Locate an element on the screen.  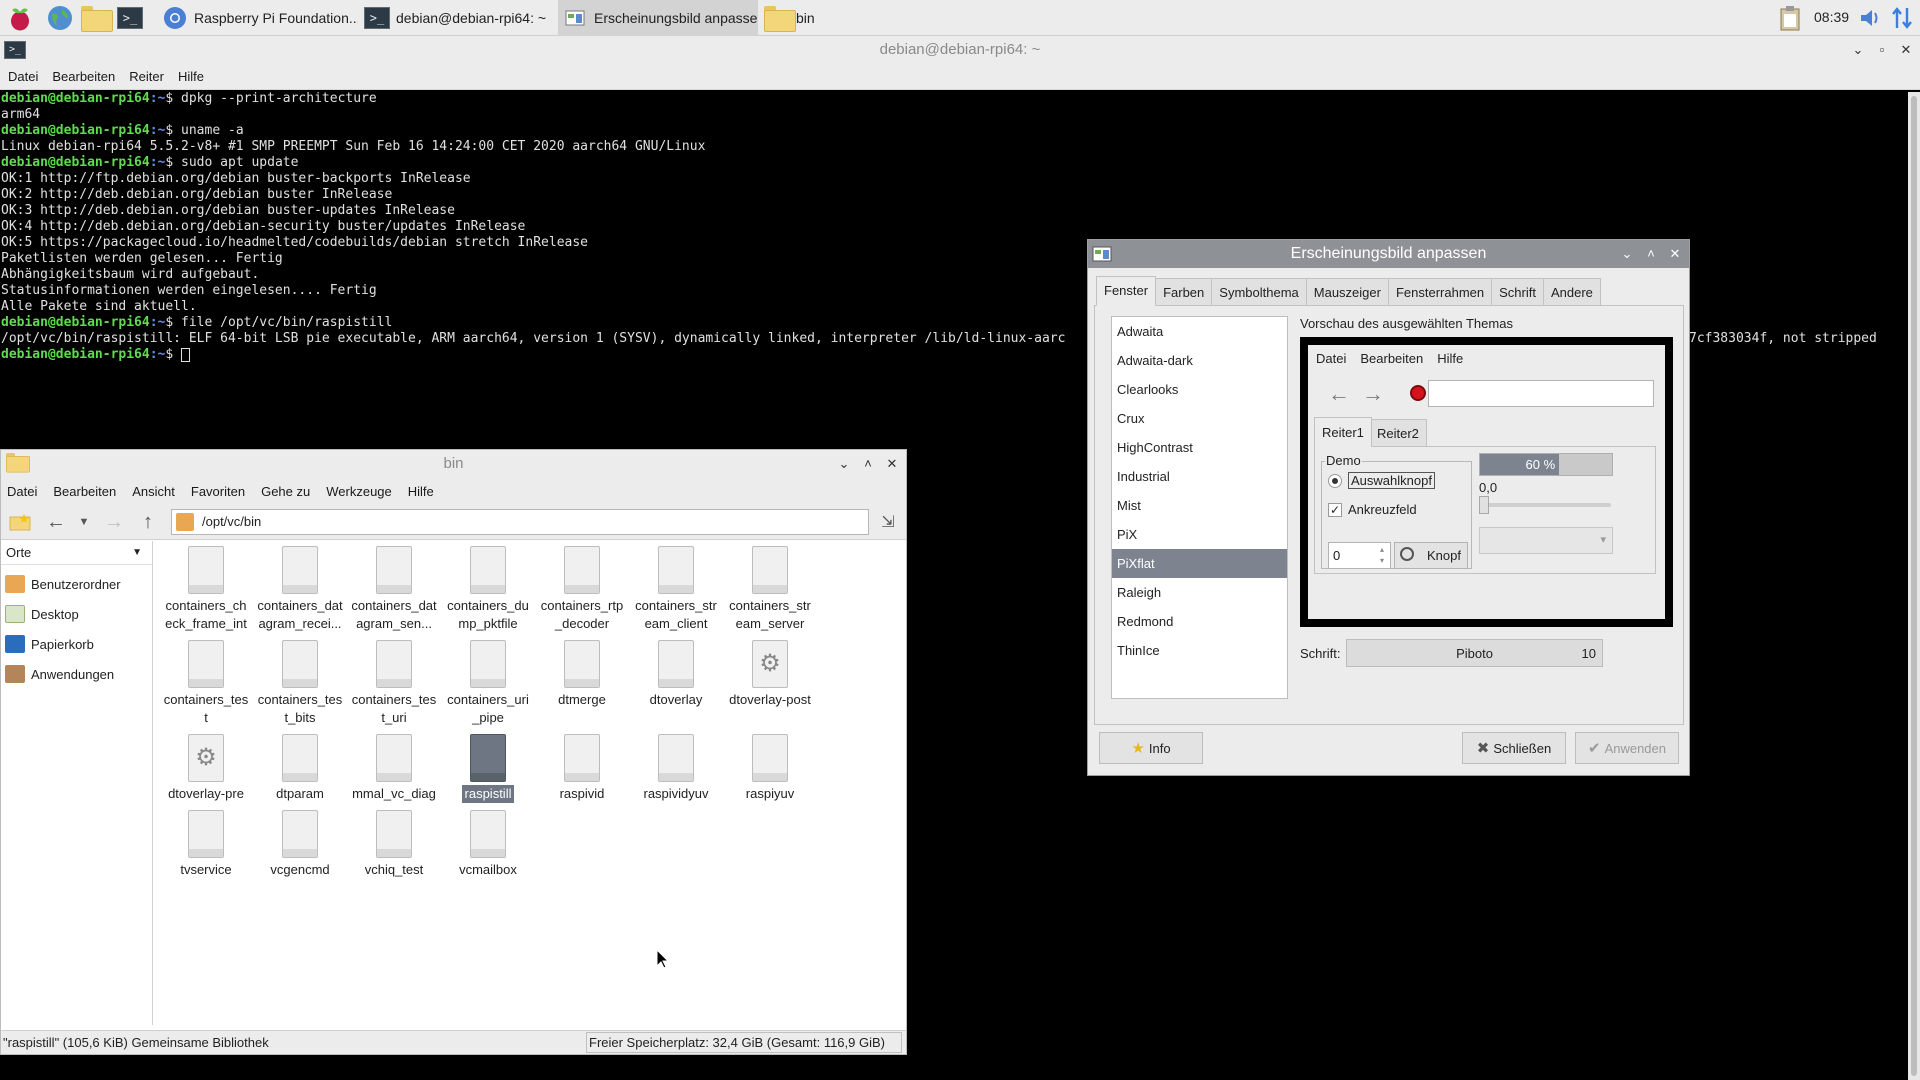
go-icon: ⇲ is located at coordinates (888, 522).